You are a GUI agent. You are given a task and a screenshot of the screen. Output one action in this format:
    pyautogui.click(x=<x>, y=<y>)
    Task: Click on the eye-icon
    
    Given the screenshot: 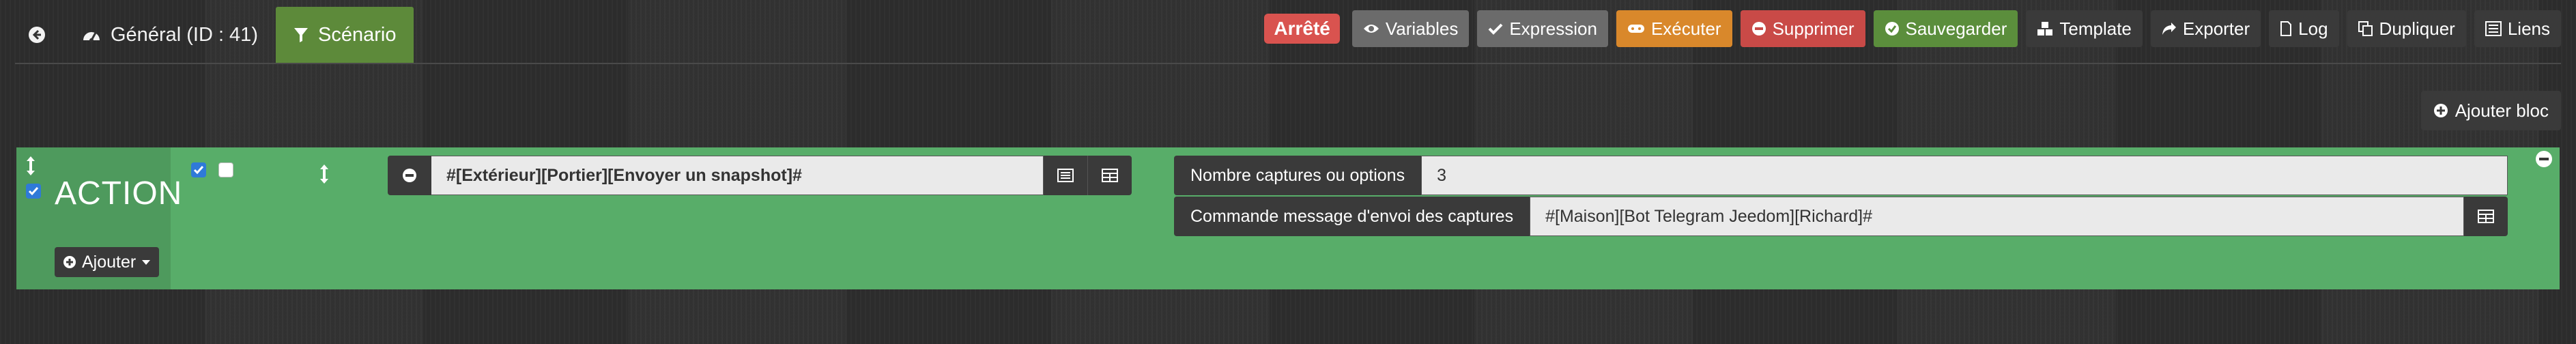 What is the action you would take?
    pyautogui.click(x=1371, y=28)
    